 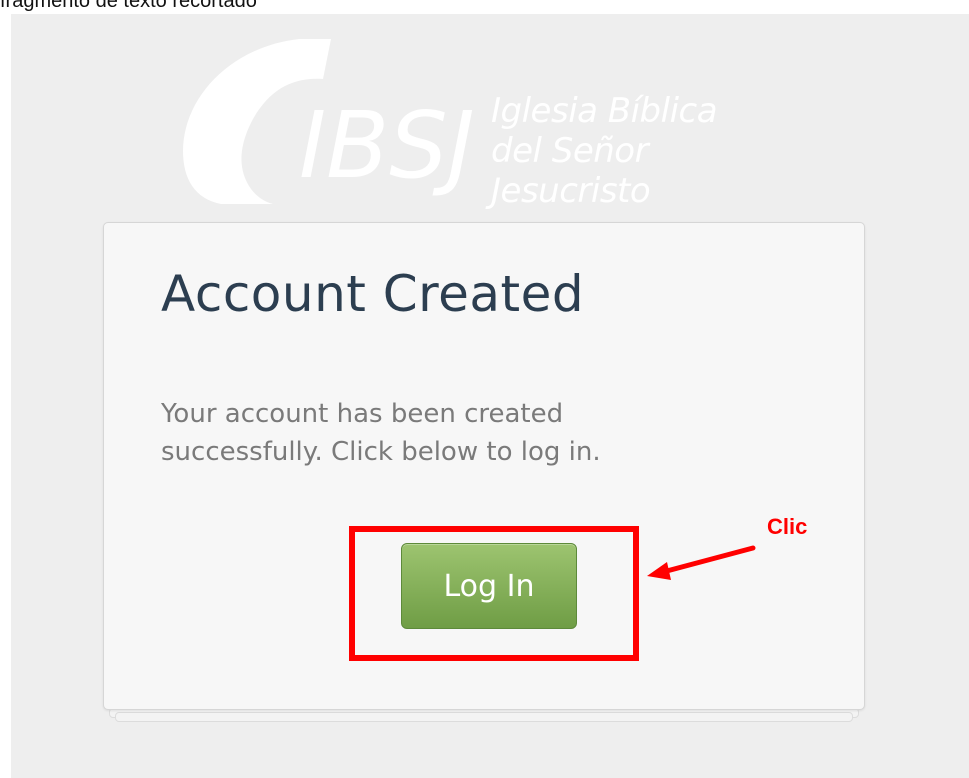 I want to click on ibsj-logo-mark: IBSJ, so click(x=329, y=121).